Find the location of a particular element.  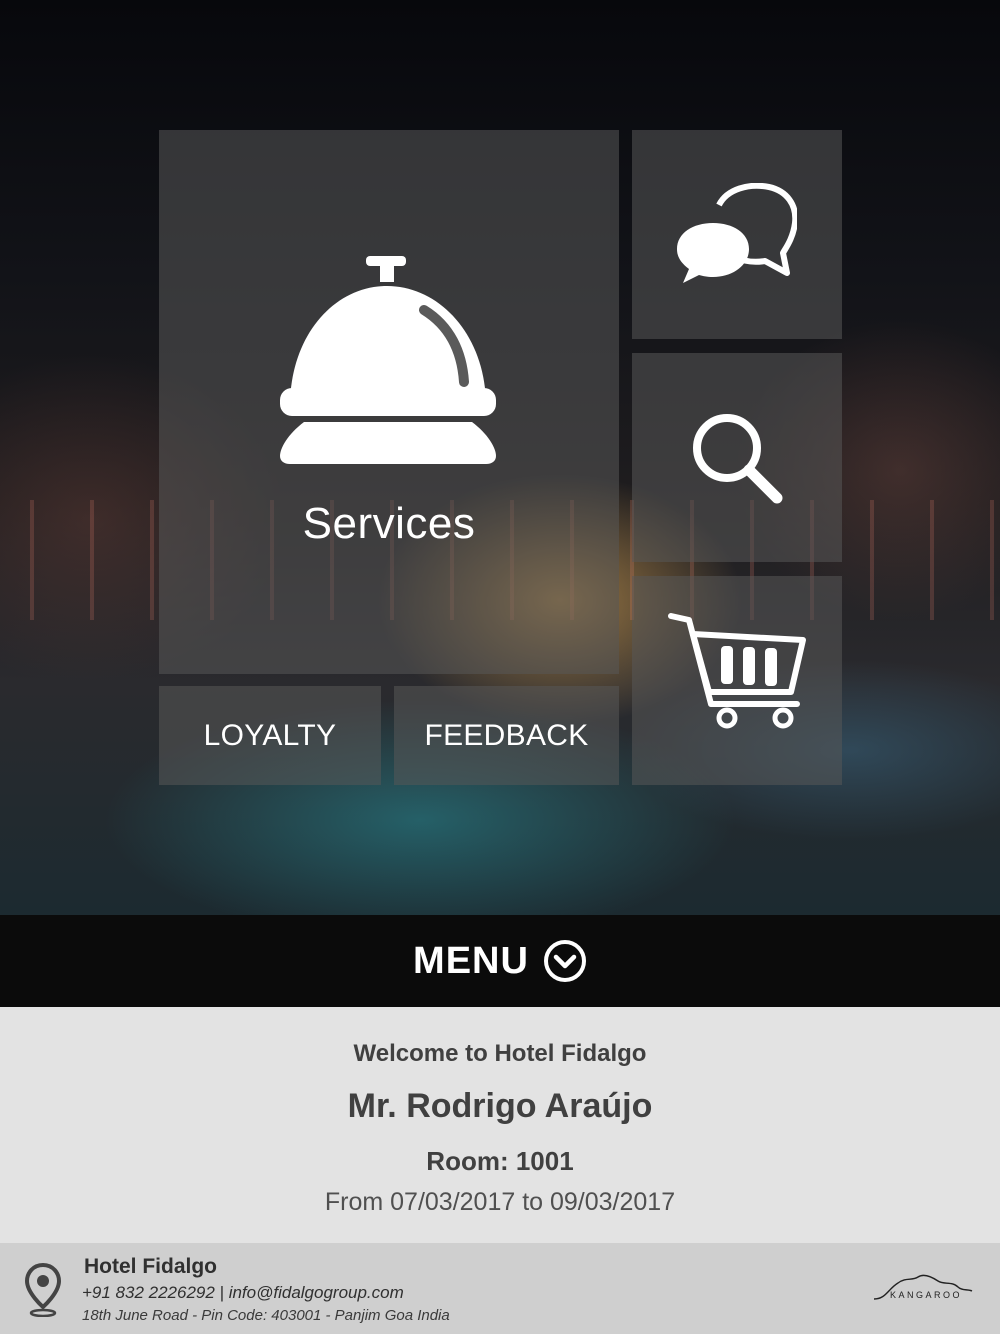

room-number: Room: 1001 is located at coordinates (500, 1161).